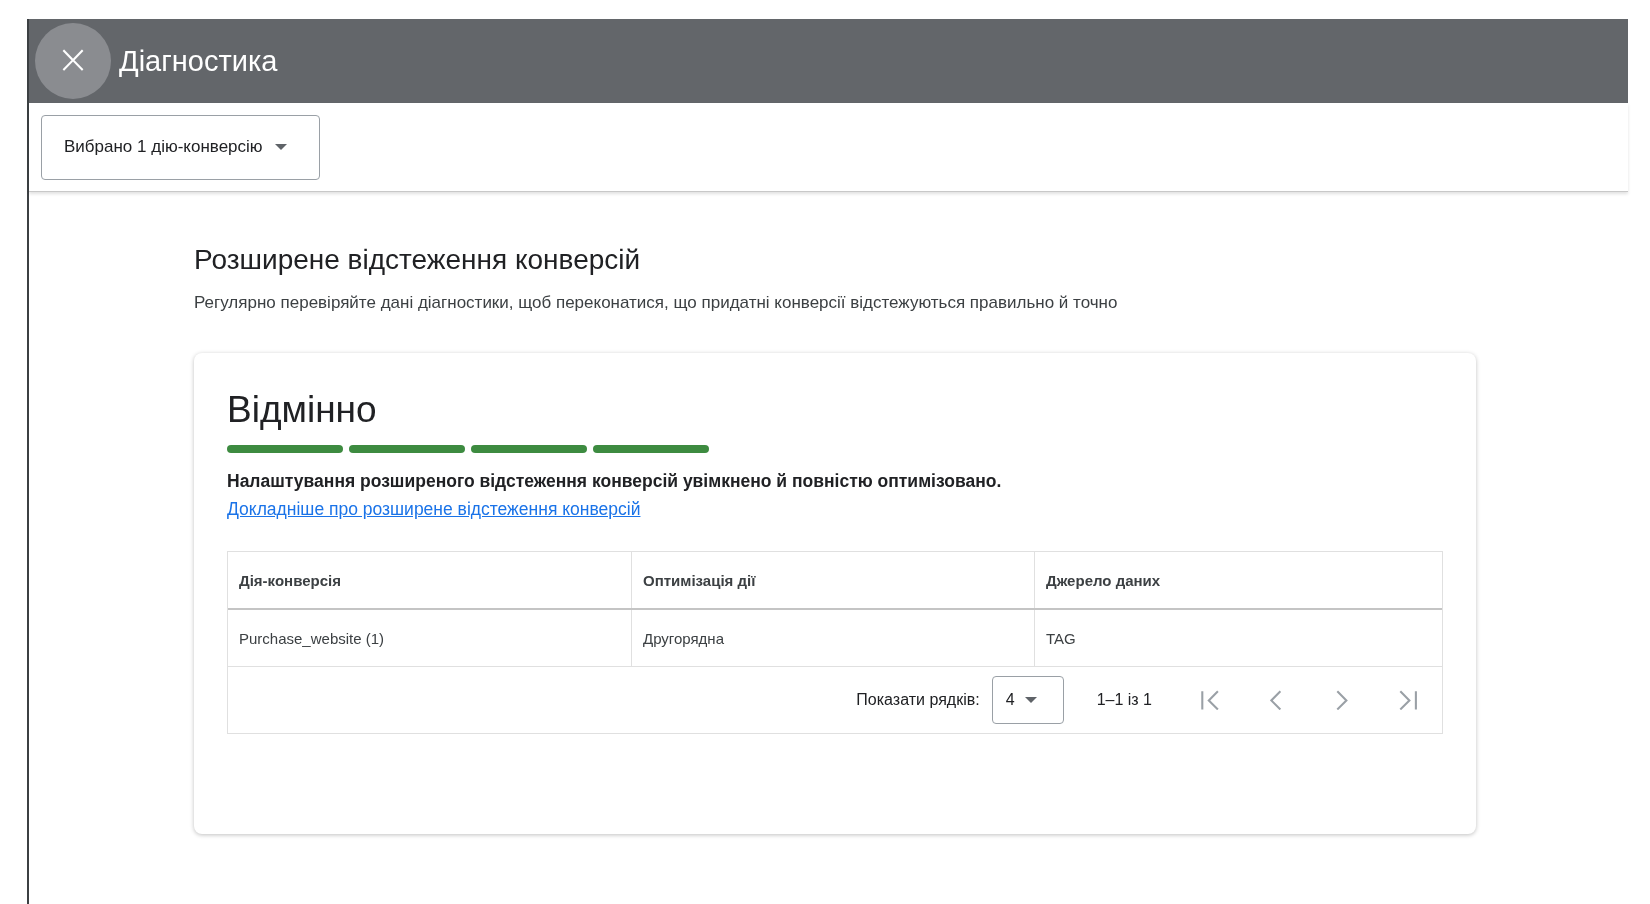 Image resolution: width=1650 pixels, height=904 pixels. Describe the element at coordinates (1210, 700) in the screenshot. I see `first-page-icon` at that location.